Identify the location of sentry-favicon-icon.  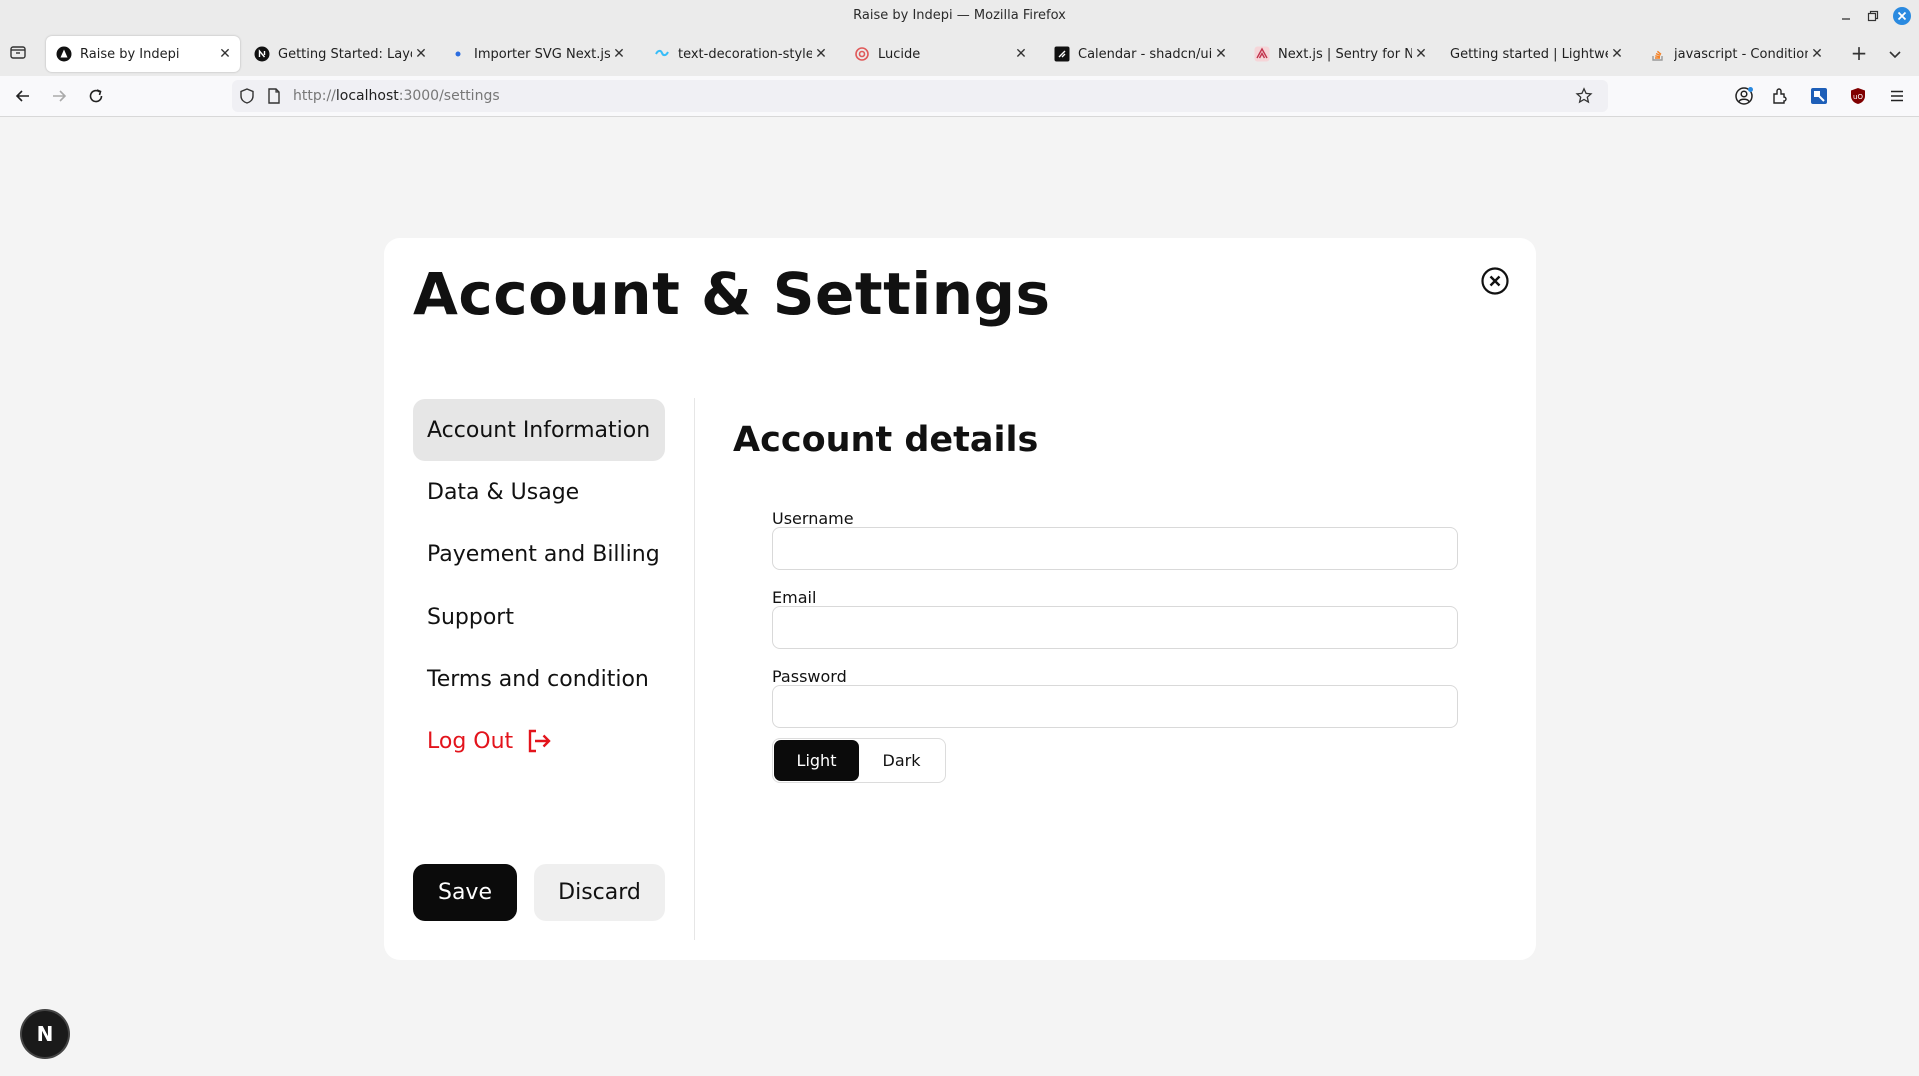
(1262, 54).